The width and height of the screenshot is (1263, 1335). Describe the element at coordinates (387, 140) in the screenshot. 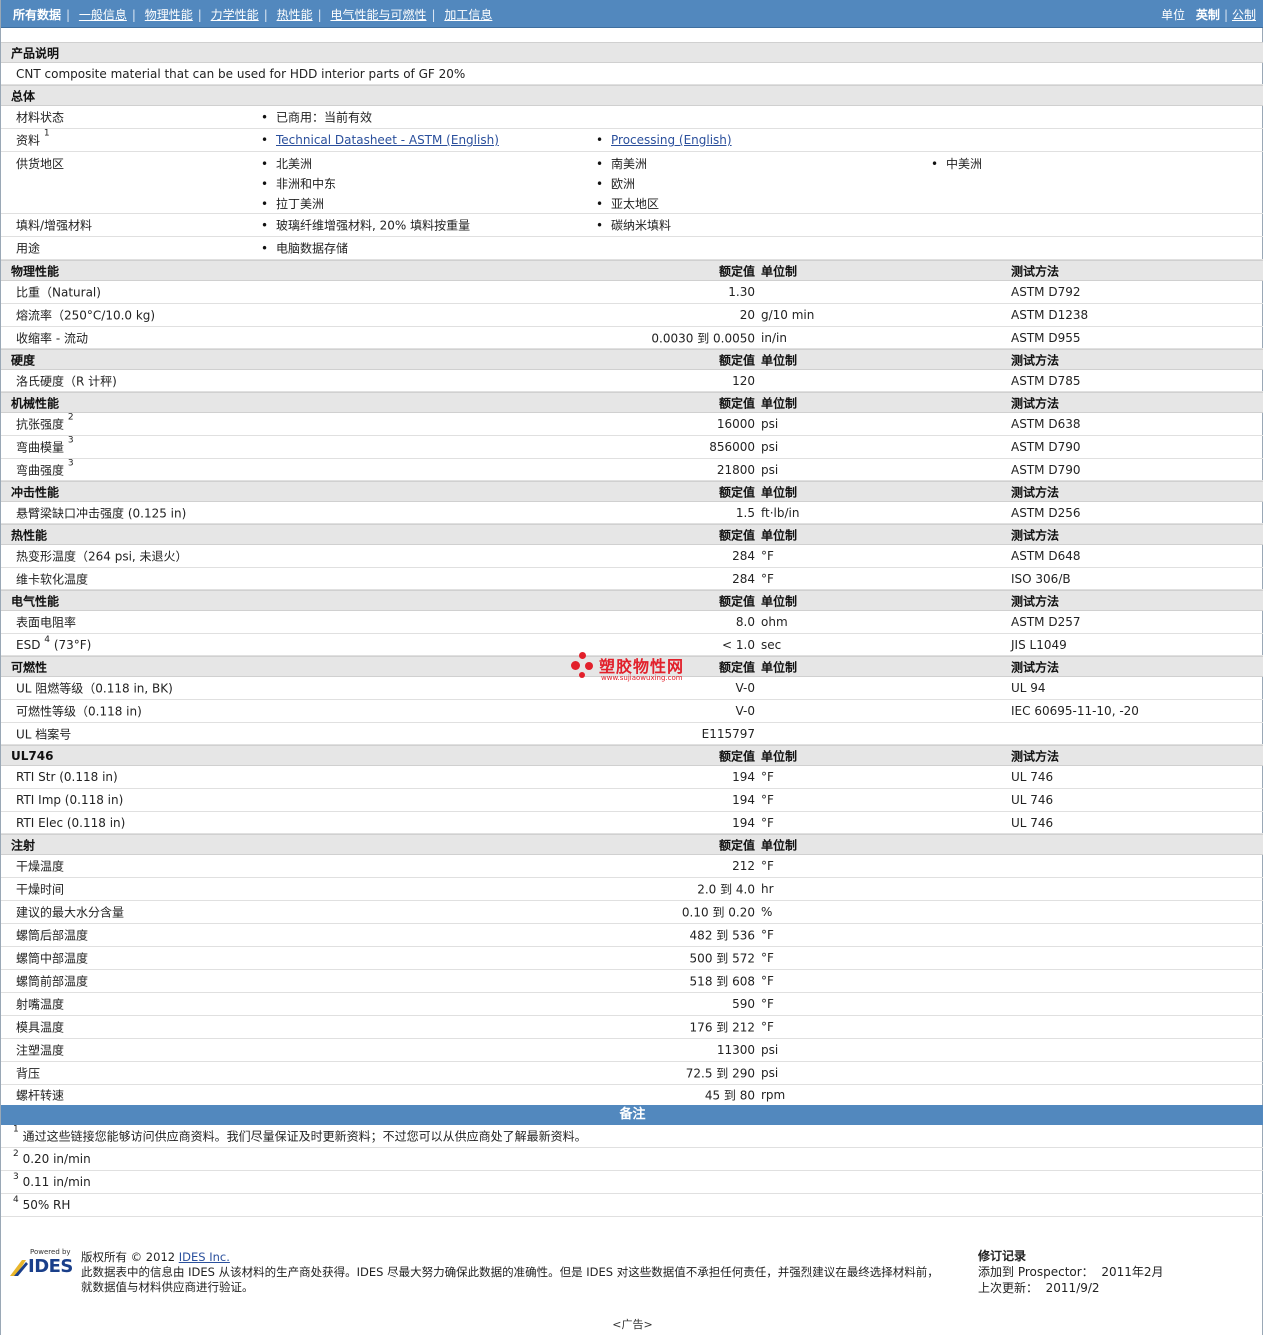

I see `technical-datasheet-link: Technical Datasheet - ASTM (English)` at that location.